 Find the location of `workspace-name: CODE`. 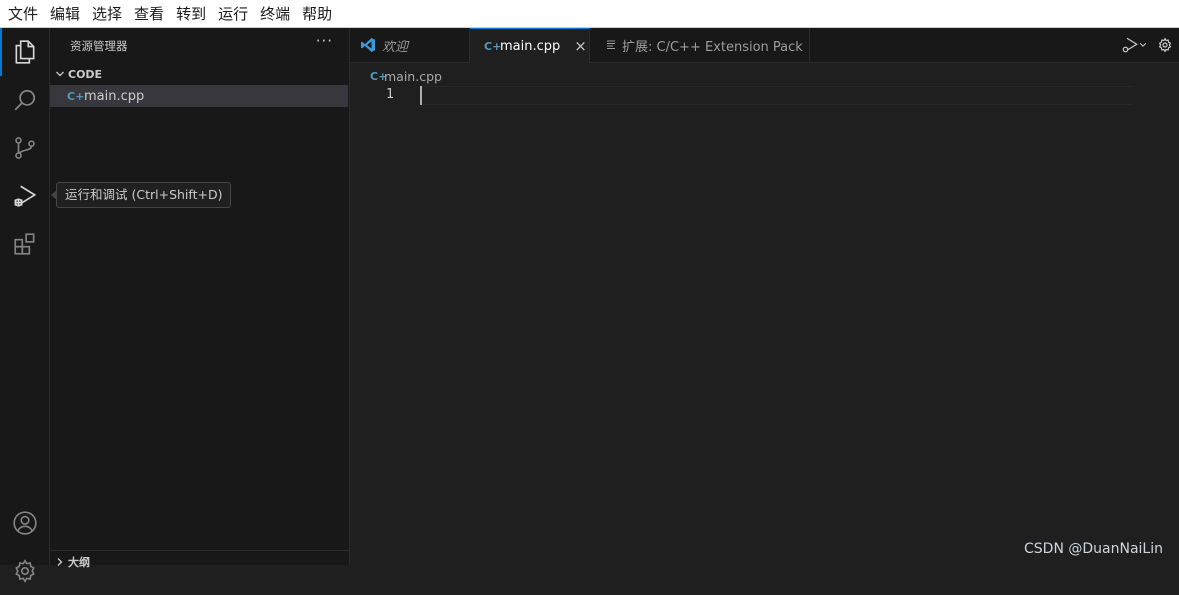

workspace-name: CODE is located at coordinates (85, 74).